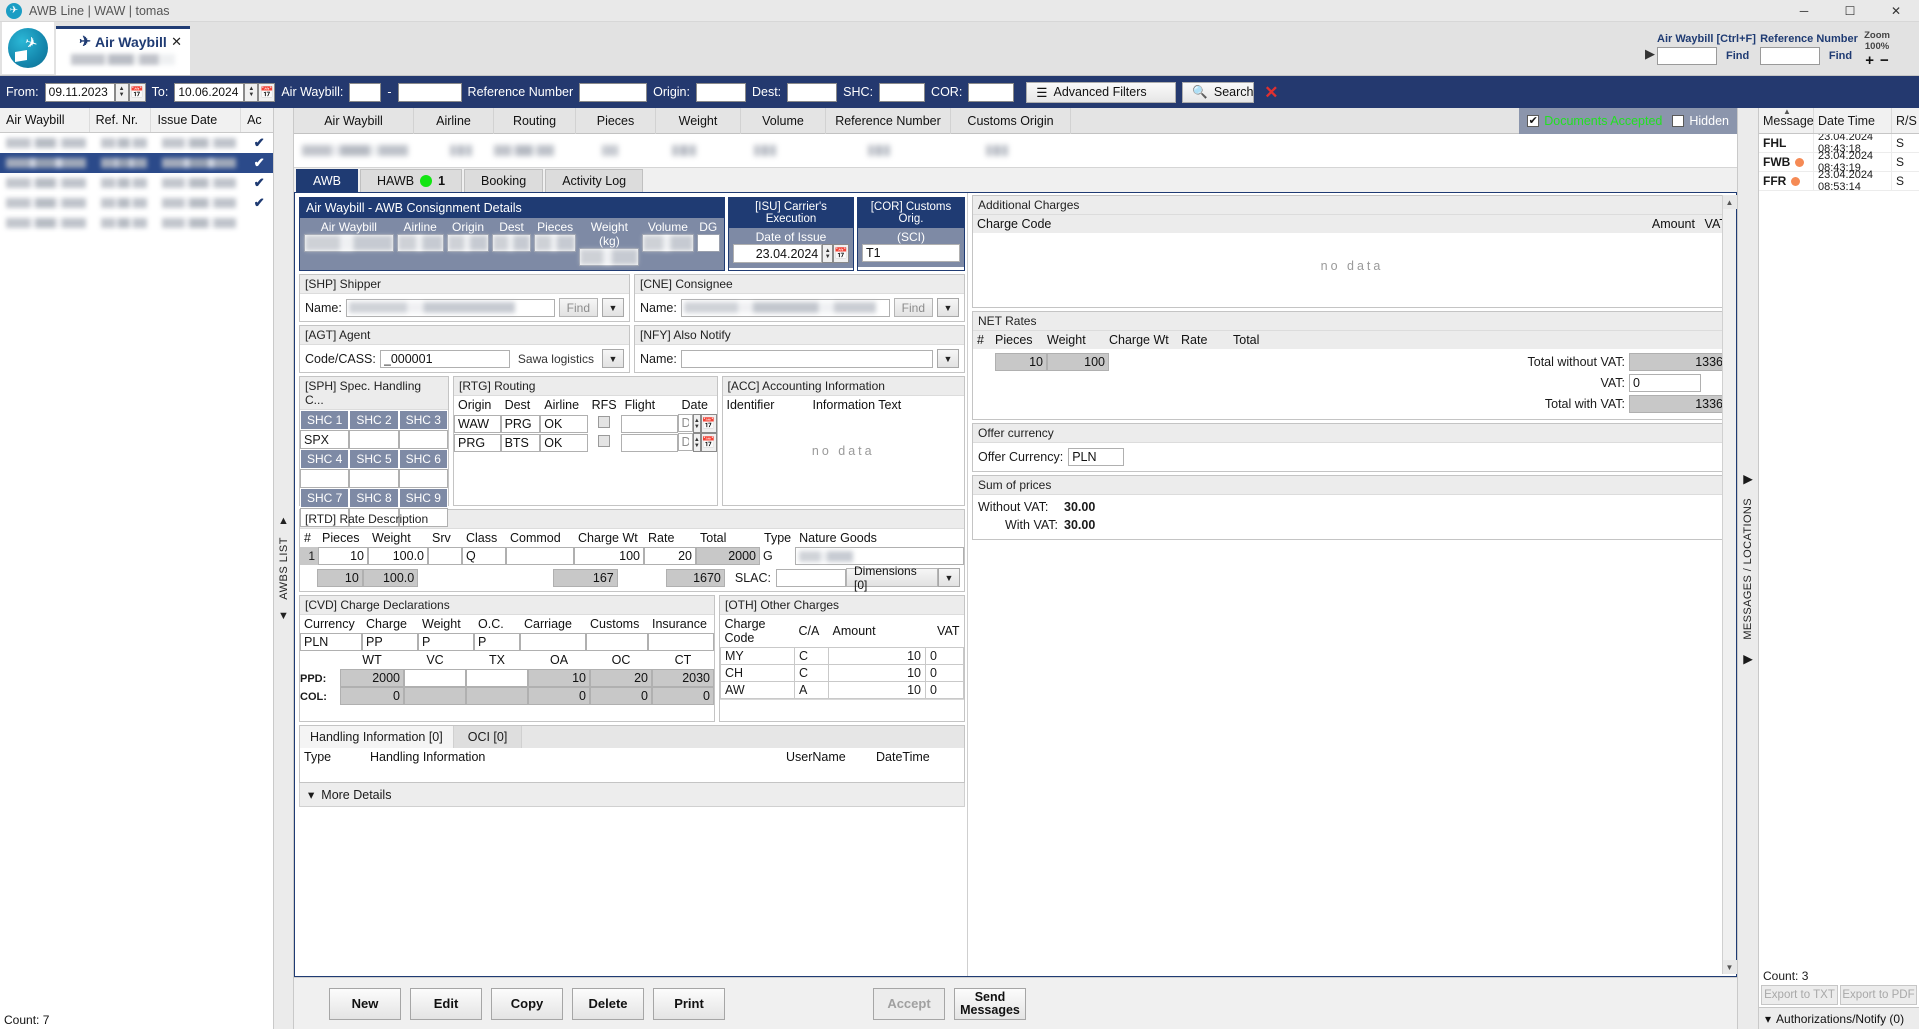 This screenshot has width=1919, height=1029. I want to click on tab-booking: Booking, so click(504, 180).